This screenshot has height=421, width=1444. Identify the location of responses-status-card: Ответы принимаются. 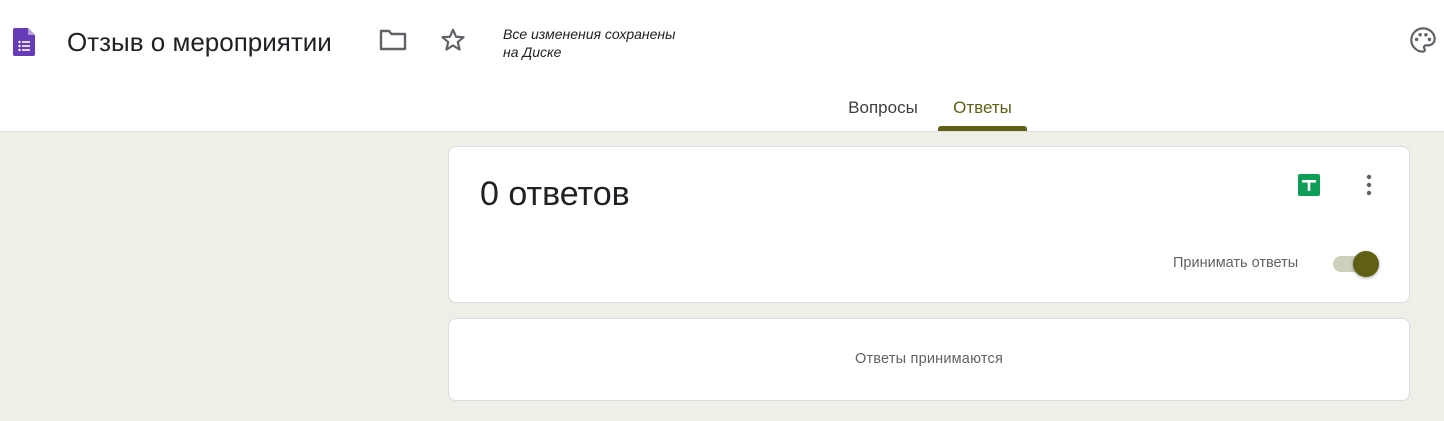
(929, 359).